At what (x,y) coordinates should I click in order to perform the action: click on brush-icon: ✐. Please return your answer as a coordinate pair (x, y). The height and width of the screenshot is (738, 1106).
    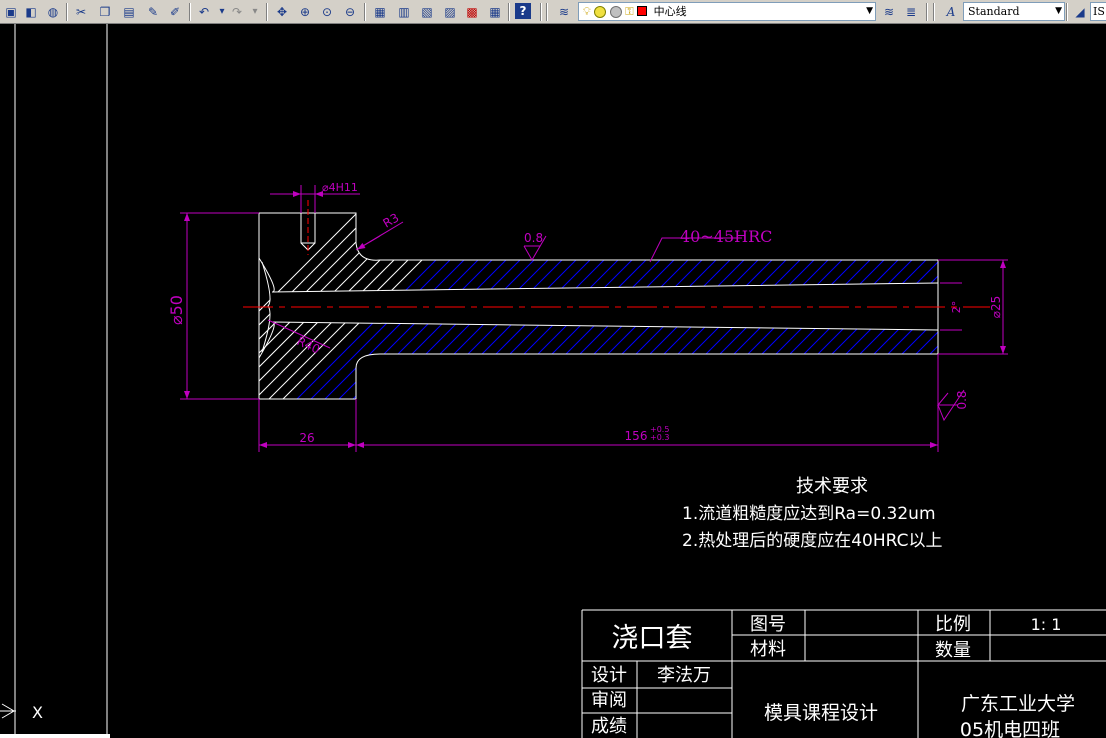
    Looking at the image, I should click on (175, 12).